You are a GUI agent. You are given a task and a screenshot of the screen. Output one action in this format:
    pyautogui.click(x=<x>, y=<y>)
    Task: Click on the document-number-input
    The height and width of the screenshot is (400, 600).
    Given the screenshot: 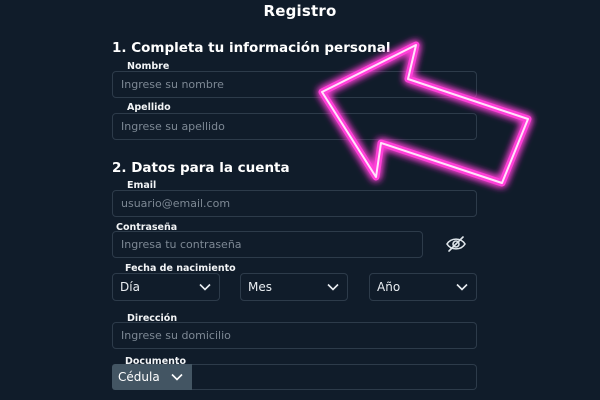 What is the action you would take?
    pyautogui.click(x=334, y=377)
    